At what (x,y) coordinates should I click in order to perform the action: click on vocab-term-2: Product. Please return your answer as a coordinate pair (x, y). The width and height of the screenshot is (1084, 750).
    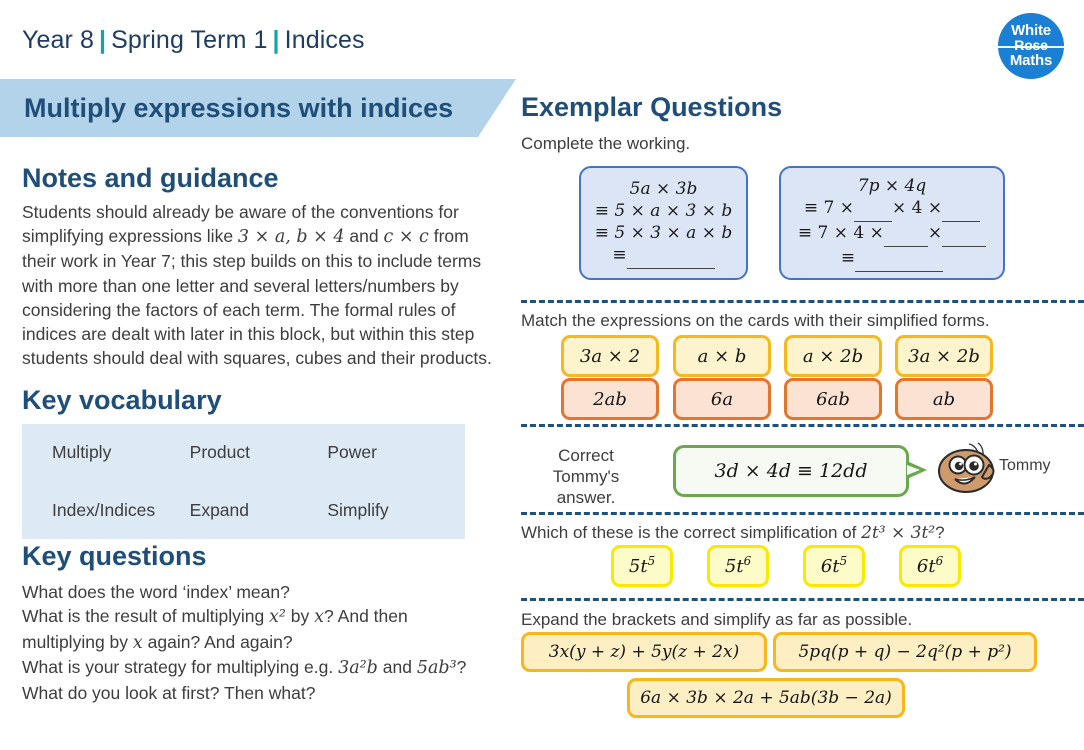
    Looking at the image, I should click on (219, 452).